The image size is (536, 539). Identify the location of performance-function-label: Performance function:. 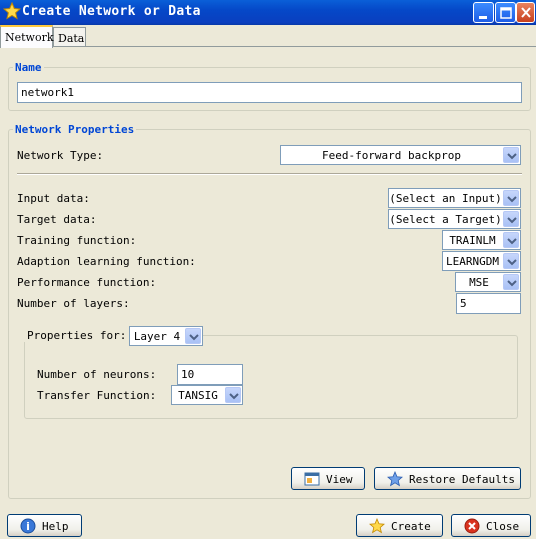
(87, 282).